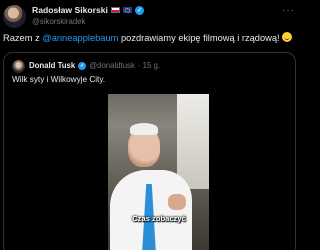 This screenshot has width=320, height=250. What do you see at coordinates (287, 37) in the screenshot?
I see `smiling-face-emoji-icon` at bounding box center [287, 37].